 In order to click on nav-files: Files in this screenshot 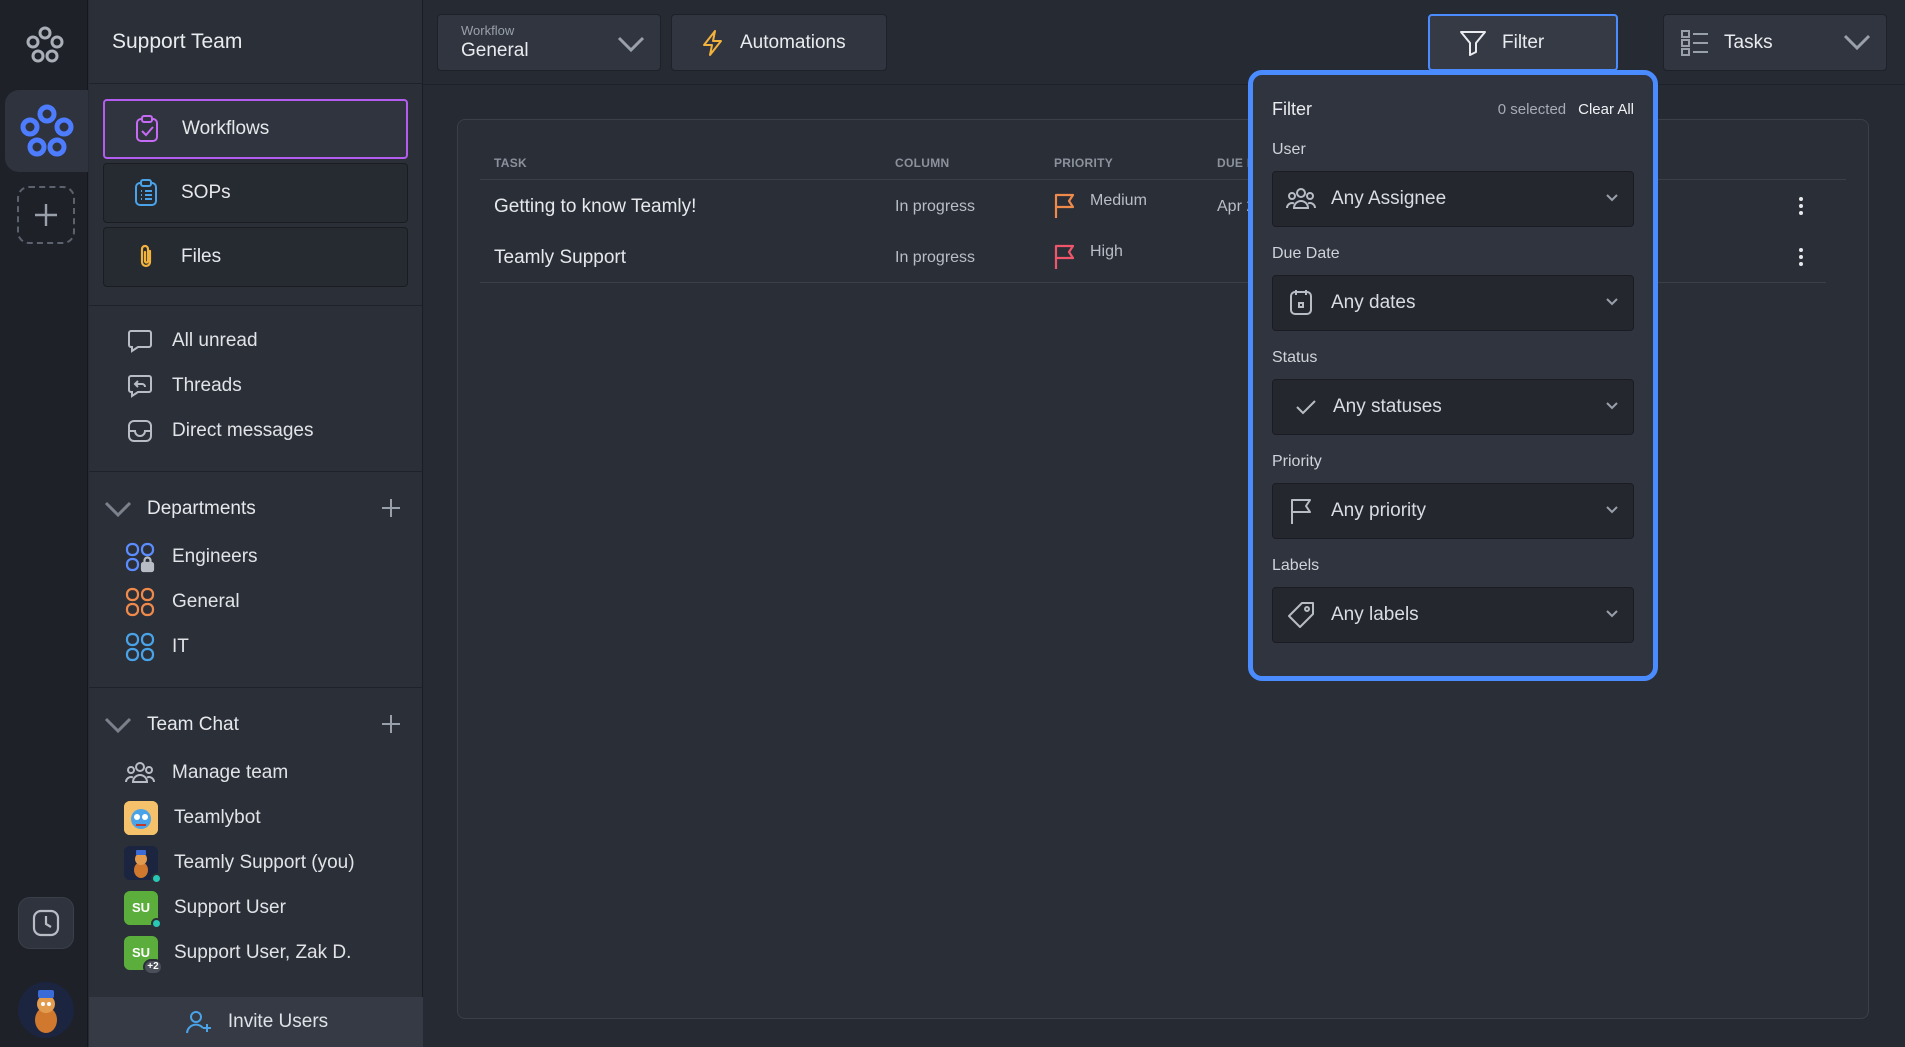, I will do `click(255, 257)`.